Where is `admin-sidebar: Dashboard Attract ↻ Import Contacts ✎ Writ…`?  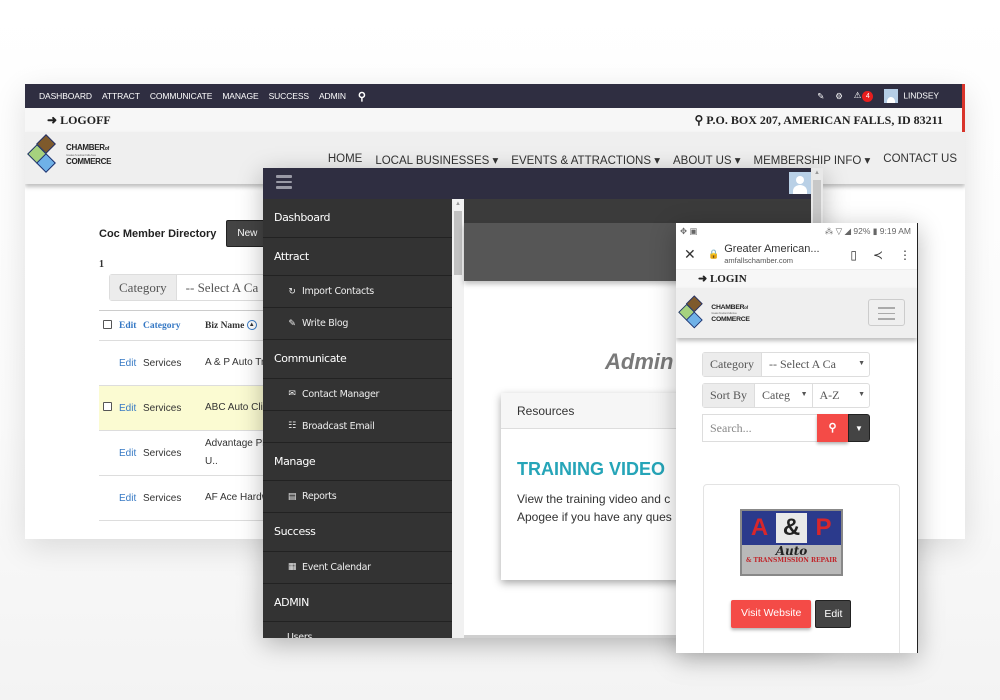
admin-sidebar: Dashboard Attract ↻ Import Contacts ✎ Writ… is located at coordinates (357, 418).